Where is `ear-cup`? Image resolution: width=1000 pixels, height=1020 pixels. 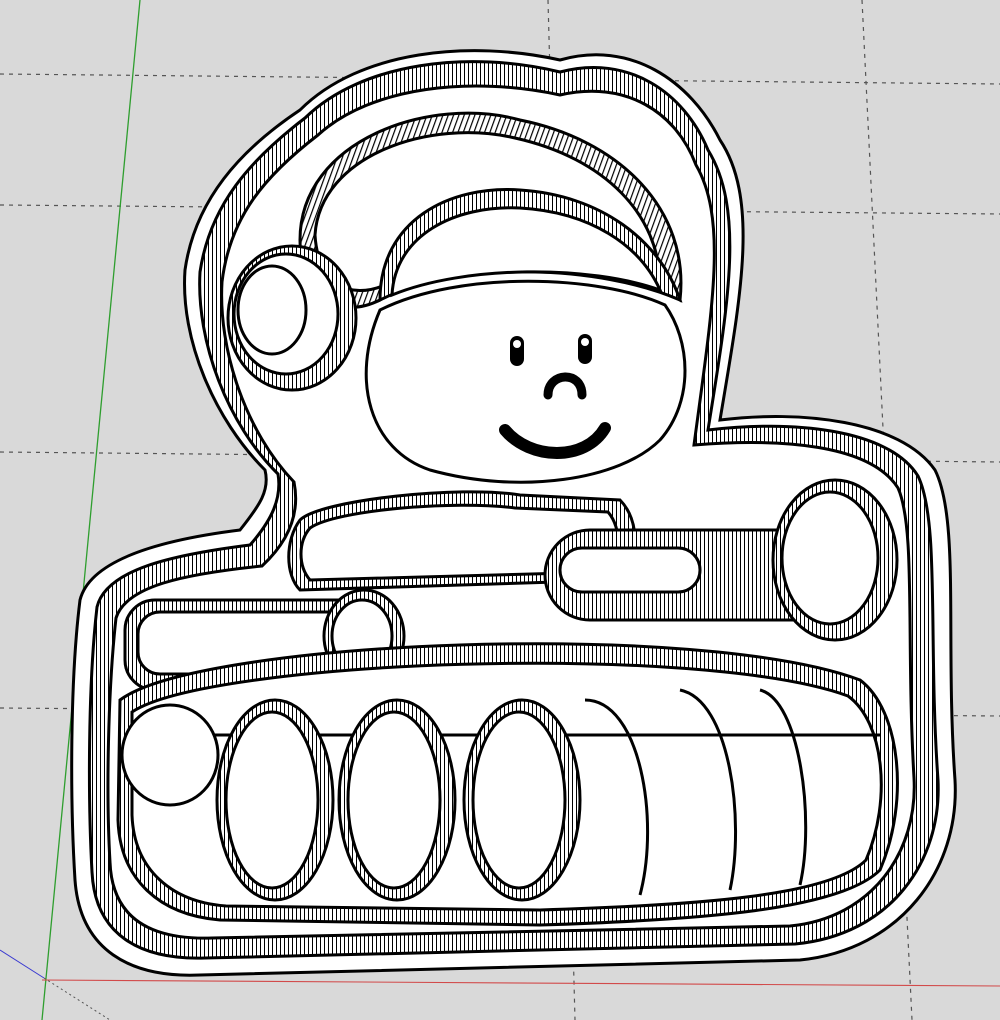
ear-cup is located at coordinates (292, 318).